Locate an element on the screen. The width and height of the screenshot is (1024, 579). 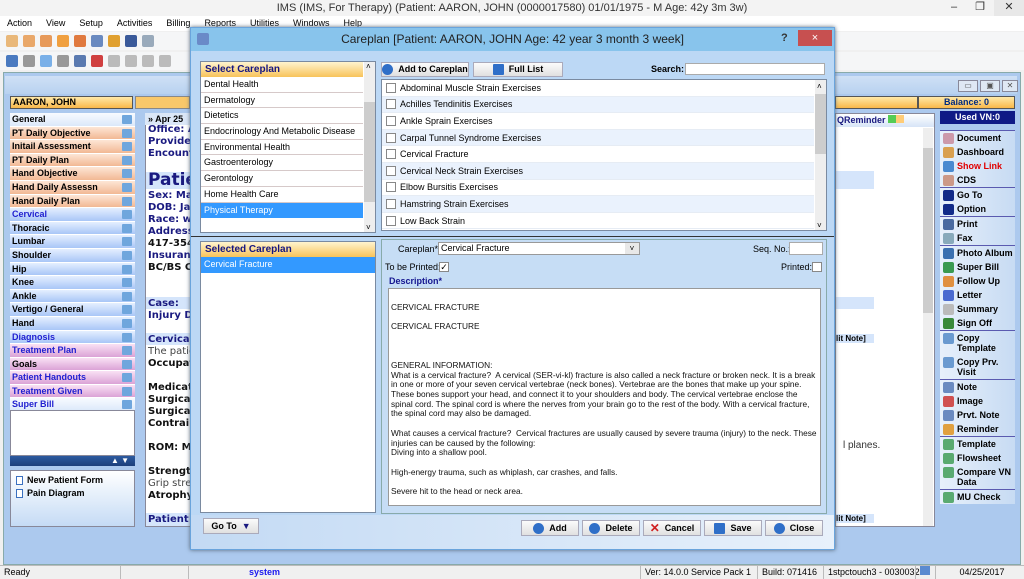
action-print: Print is located at coordinates (977, 223).